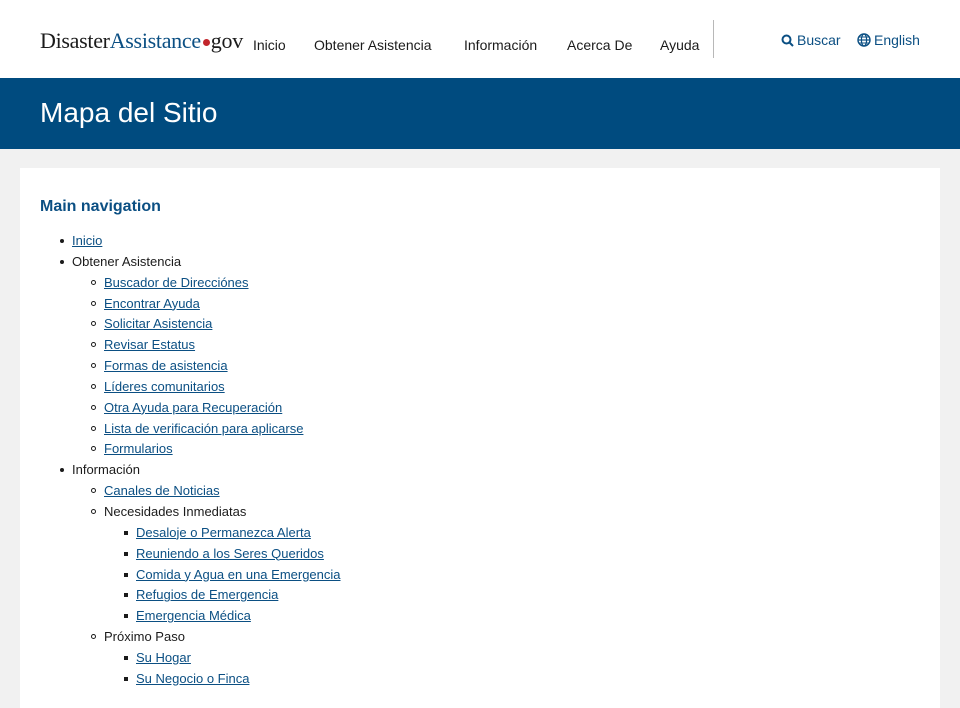 The width and height of the screenshot is (960, 708). Describe the element at coordinates (713, 39) in the screenshot. I see `header-divider` at that location.